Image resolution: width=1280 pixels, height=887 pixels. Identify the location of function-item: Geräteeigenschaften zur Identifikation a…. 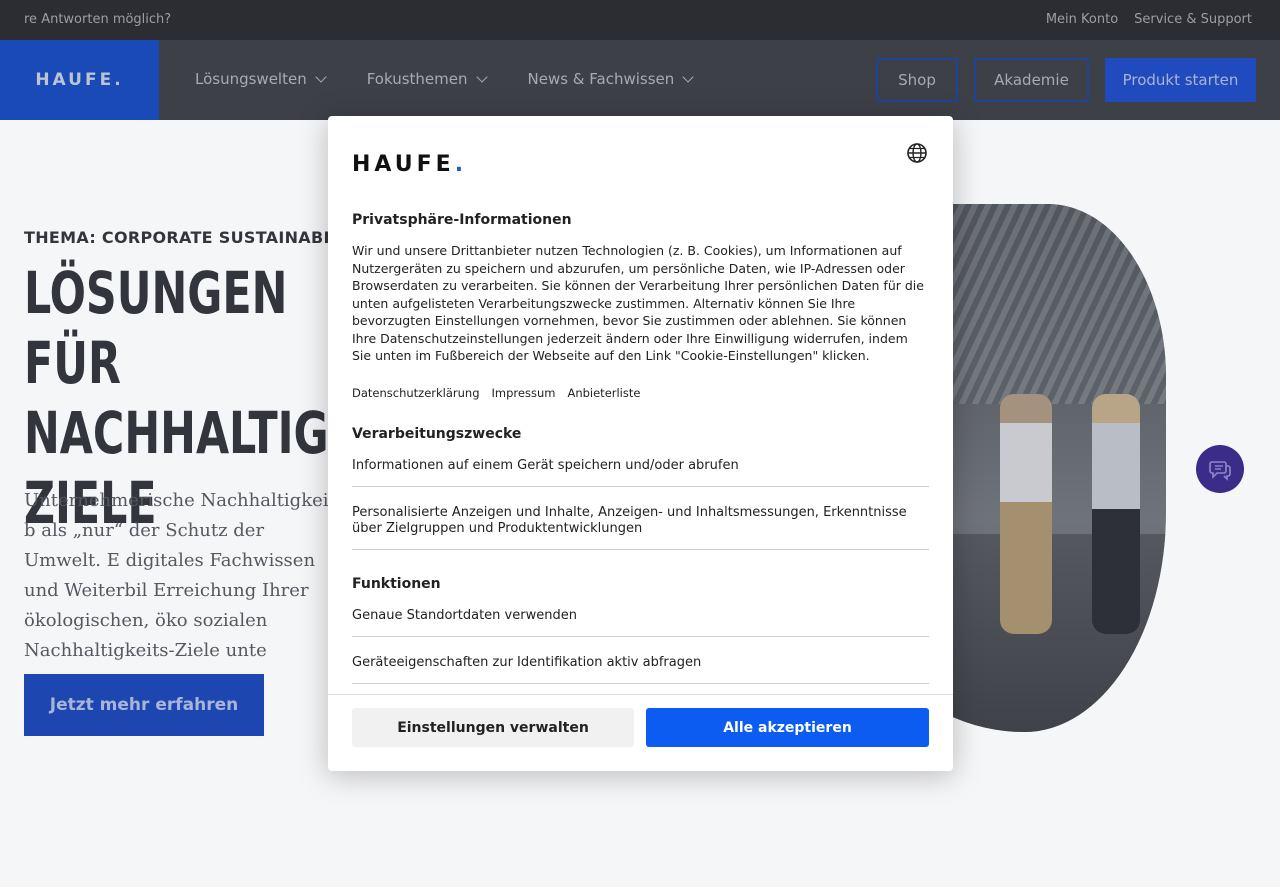
(640, 669).